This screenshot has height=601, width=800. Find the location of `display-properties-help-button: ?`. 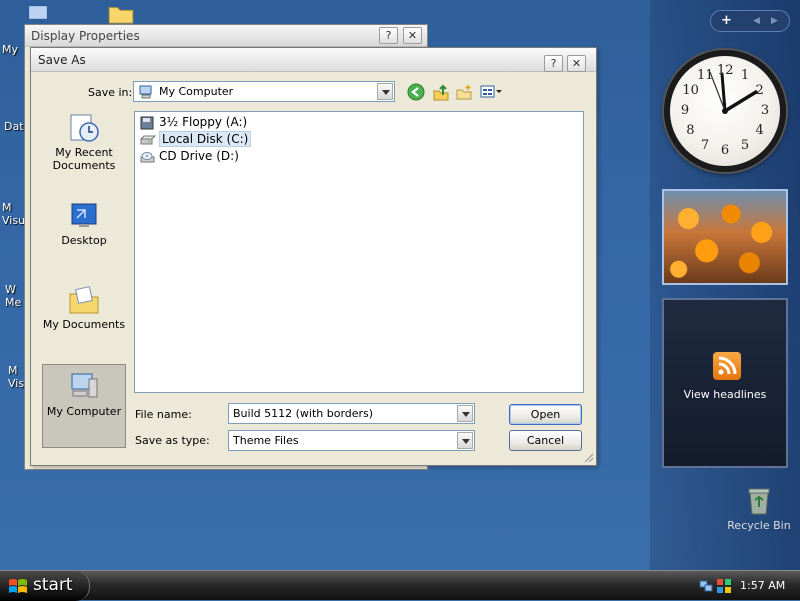

display-properties-help-button: ? is located at coordinates (388, 35).